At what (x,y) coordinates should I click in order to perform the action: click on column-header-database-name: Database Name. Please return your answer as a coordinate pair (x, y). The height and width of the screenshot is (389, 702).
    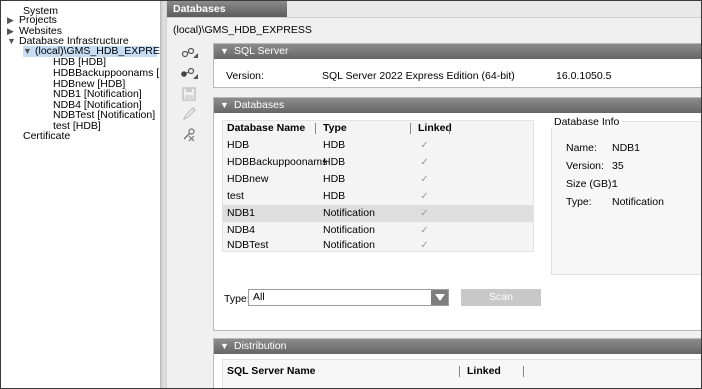
    Looking at the image, I should click on (266, 128).